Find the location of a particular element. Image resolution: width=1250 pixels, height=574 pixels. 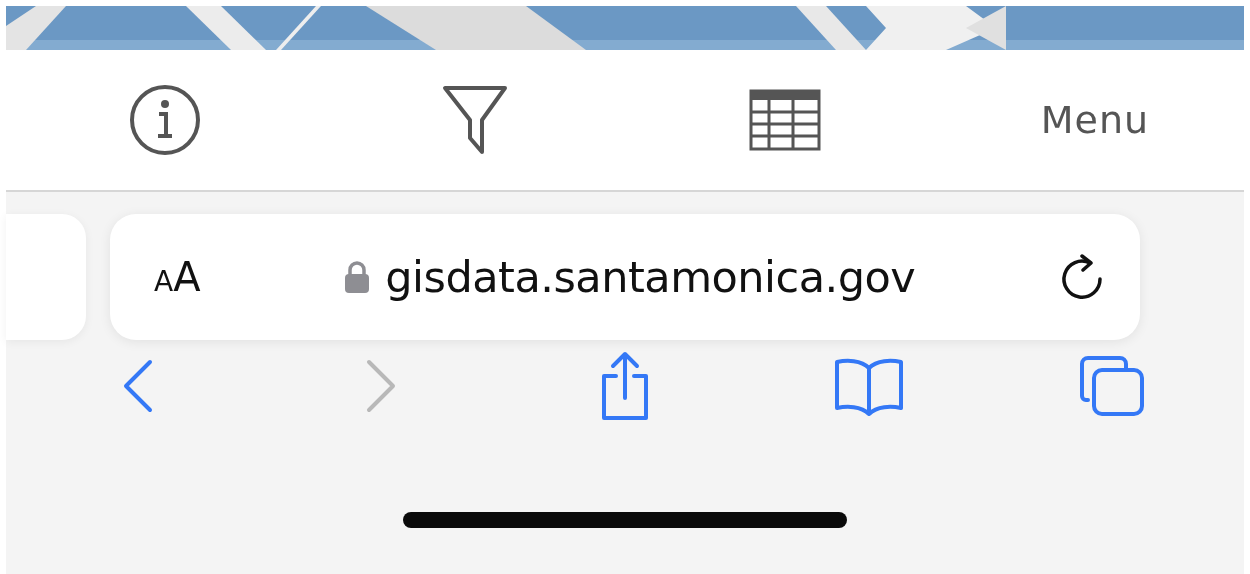

table-button is located at coordinates (785, 120).